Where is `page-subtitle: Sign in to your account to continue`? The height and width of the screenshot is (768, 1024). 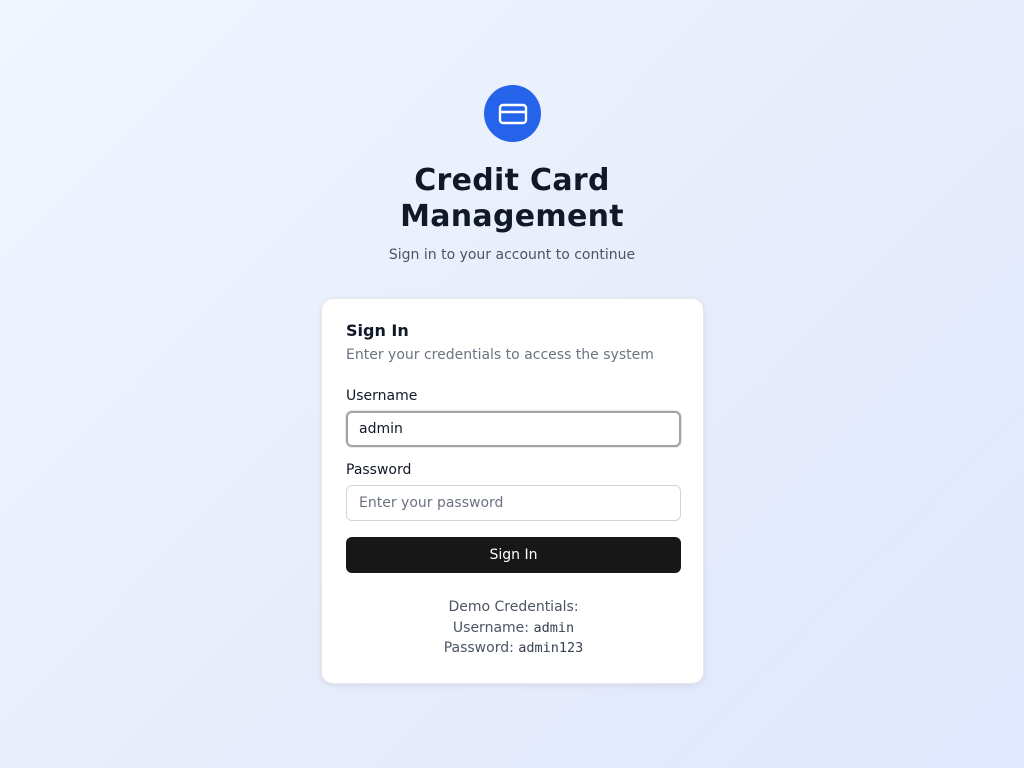 page-subtitle: Sign in to your account to continue is located at coordinates (512, 255).